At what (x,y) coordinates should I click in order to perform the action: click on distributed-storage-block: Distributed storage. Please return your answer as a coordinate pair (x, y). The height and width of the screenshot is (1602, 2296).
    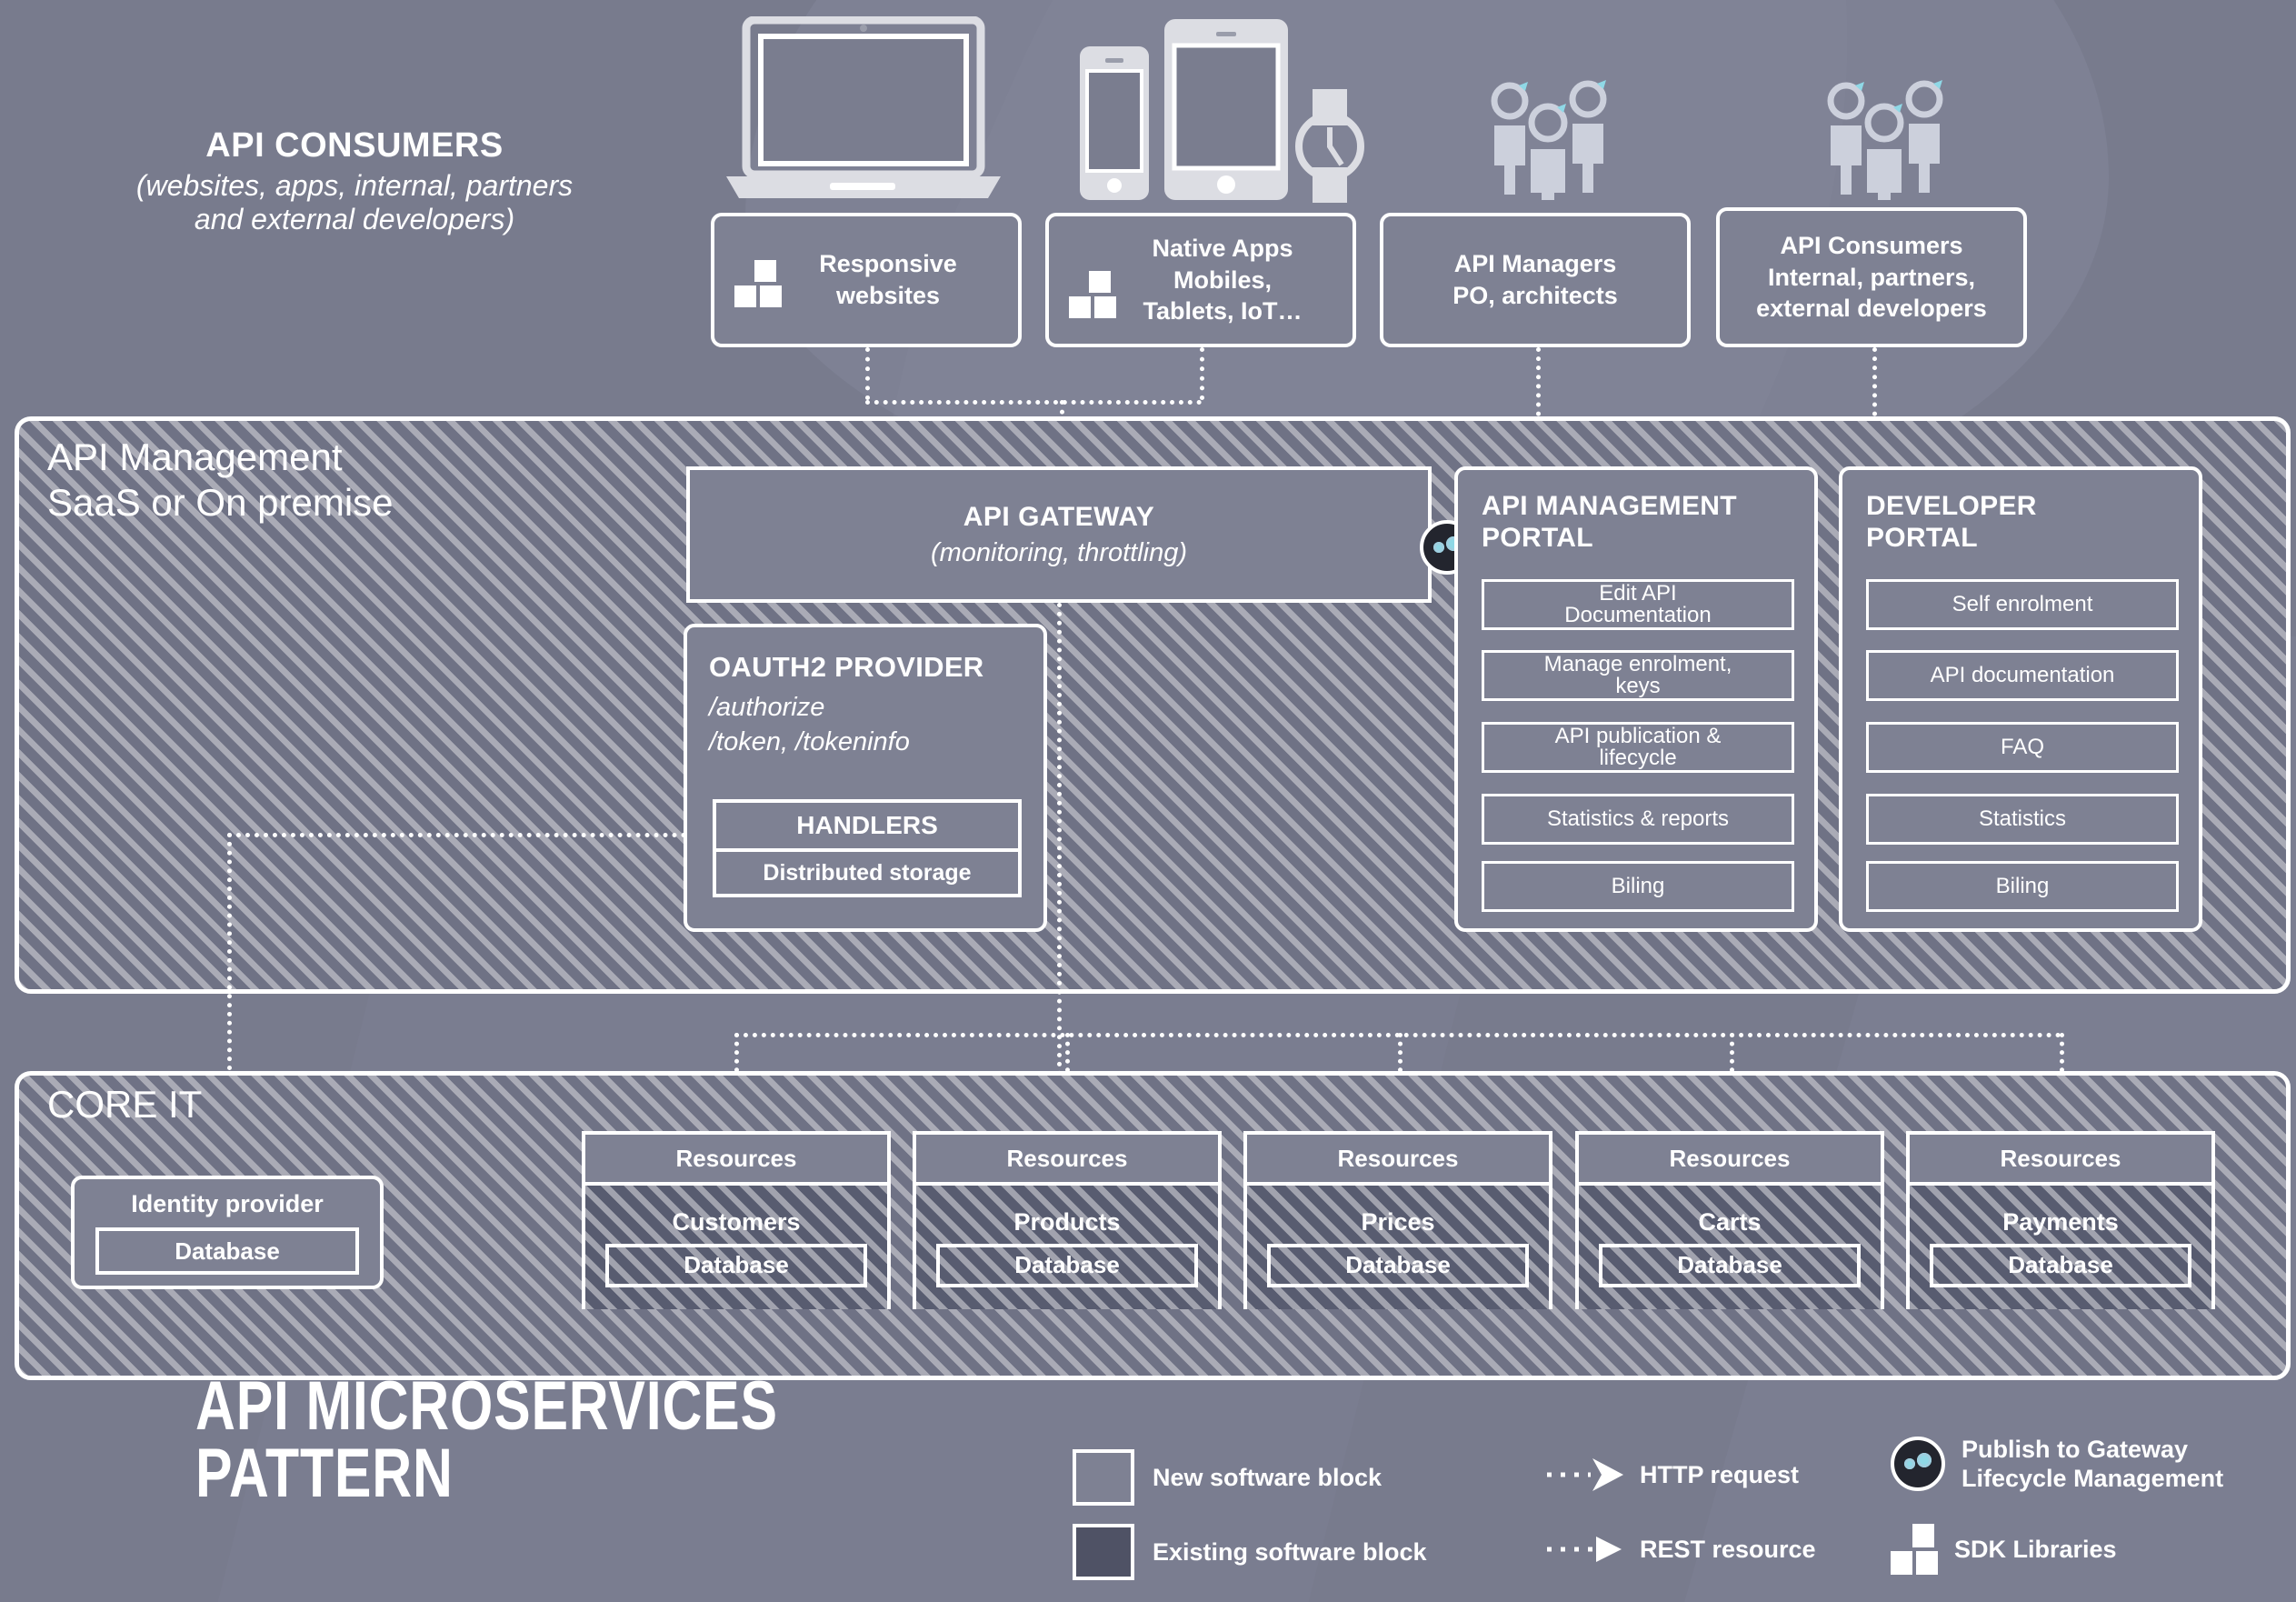
    Looking at the image, I should click on (867, 872).